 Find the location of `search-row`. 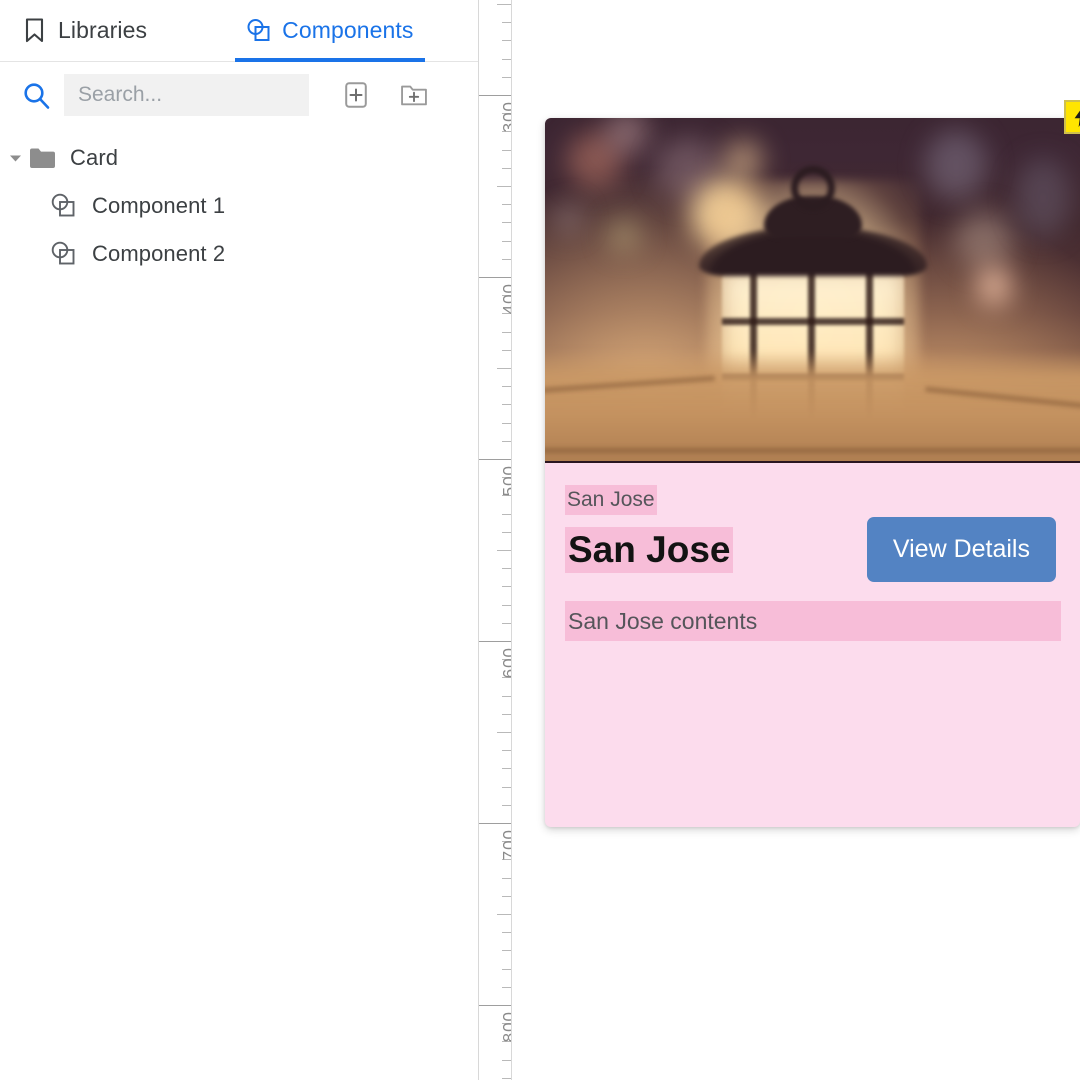

search-row is located at coordinates (239, 95).